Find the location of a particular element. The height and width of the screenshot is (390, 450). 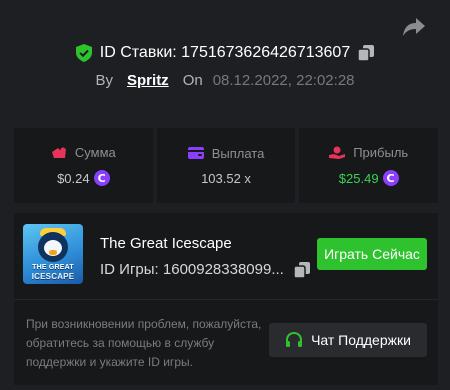

play-now-button: Играть Сейчас is located at coordinates (372, 254).